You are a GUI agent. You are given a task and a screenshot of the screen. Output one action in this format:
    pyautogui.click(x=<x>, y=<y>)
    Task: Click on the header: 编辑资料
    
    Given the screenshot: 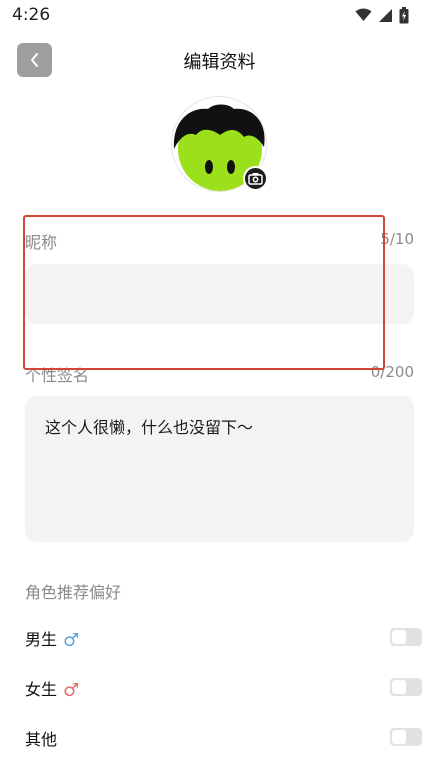 What is the action you would take?
    pyautogui.click(x=219, y=60)
    